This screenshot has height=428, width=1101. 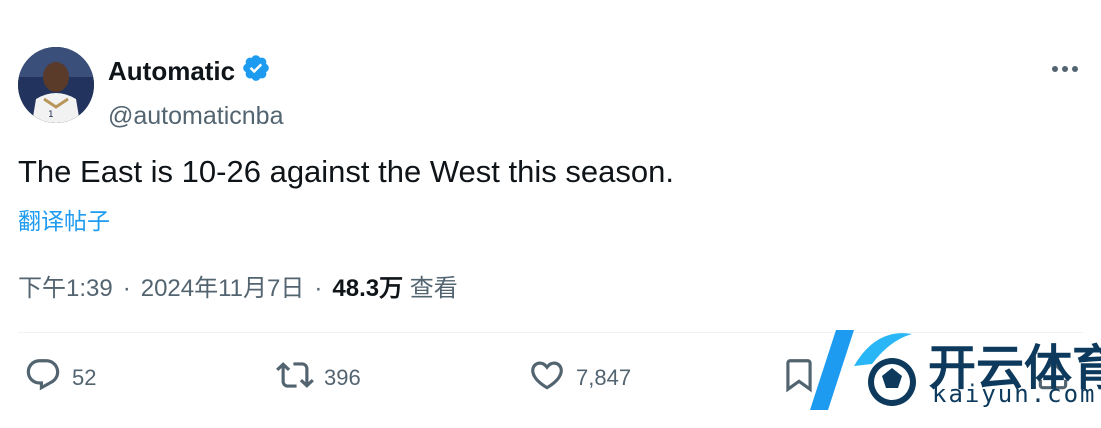 I want to click on display-name-text: Automatic, so click(x=172, y=71).